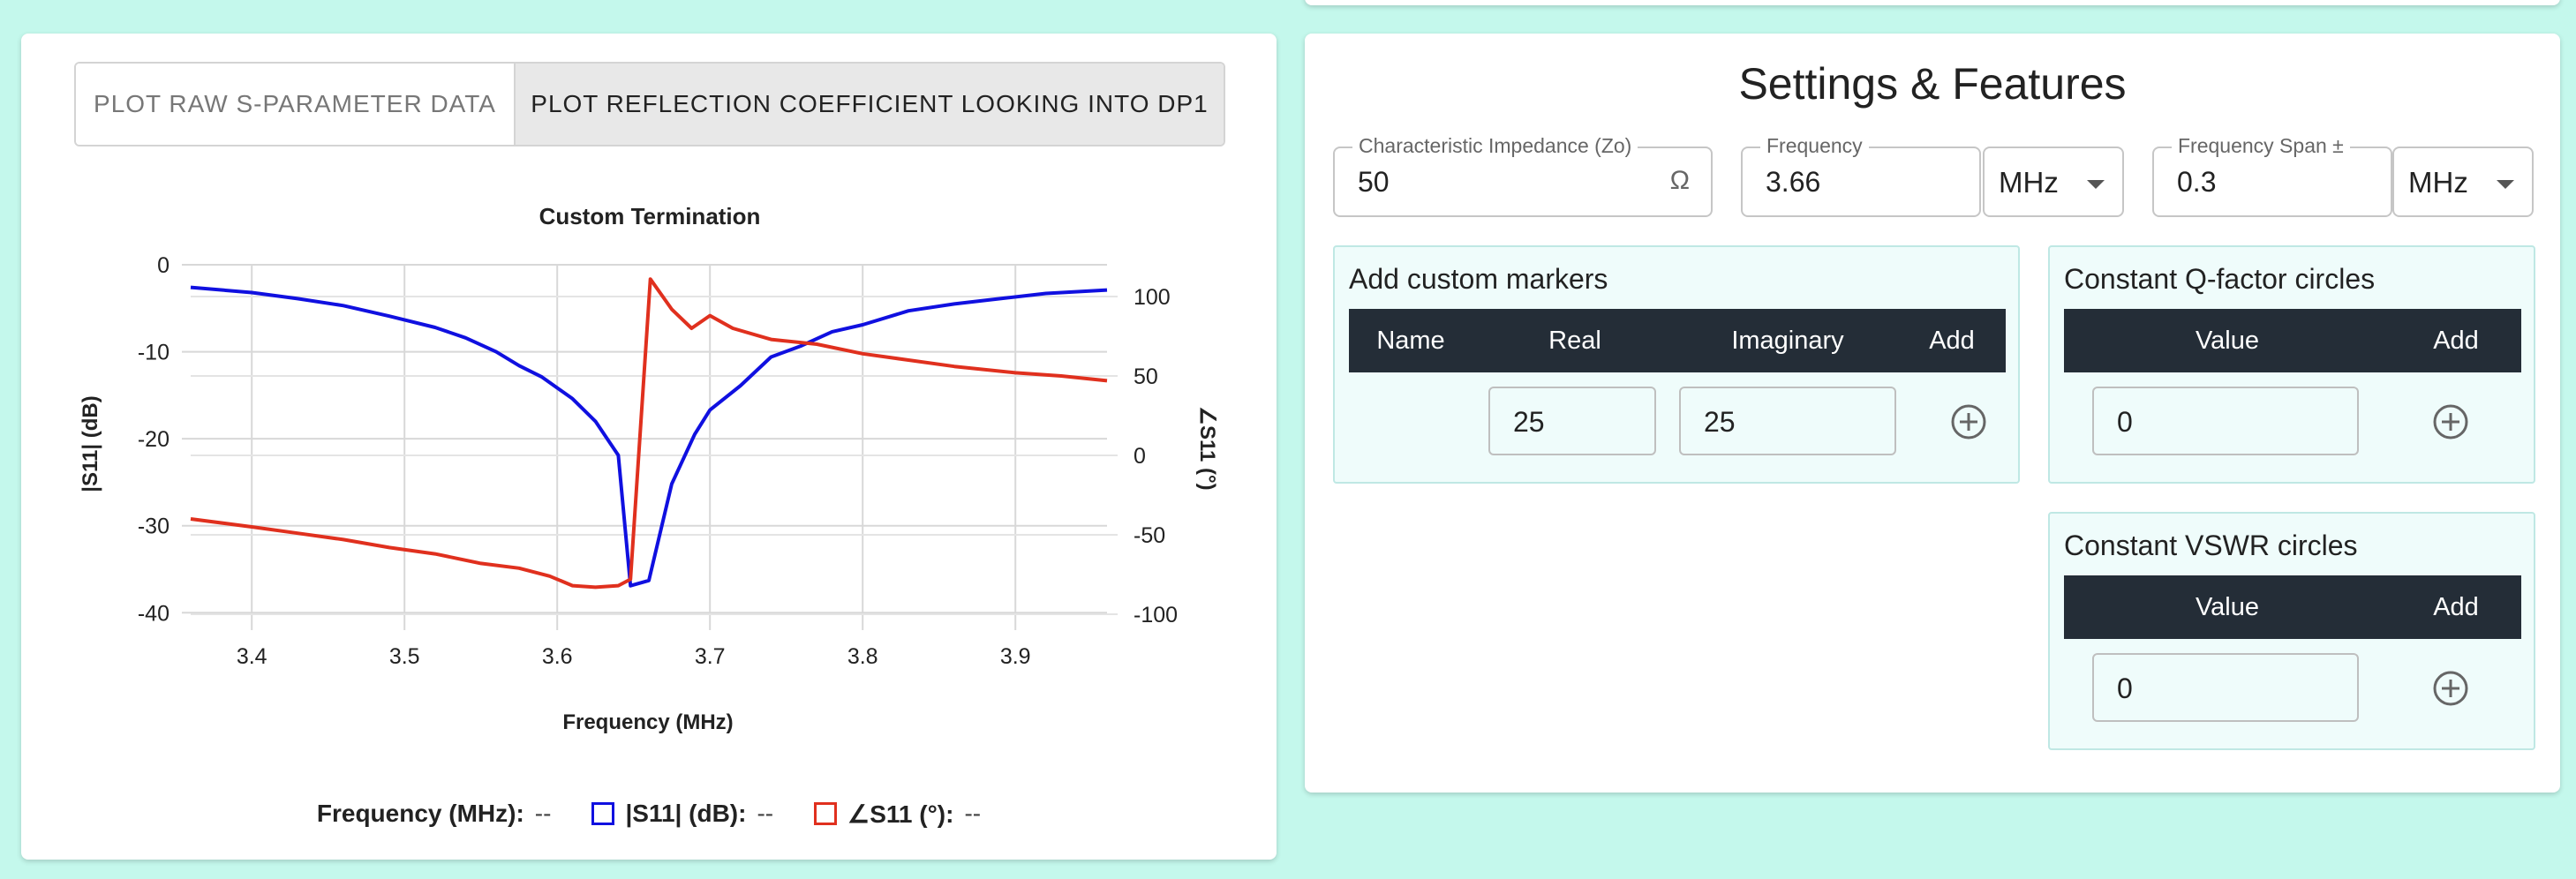  Describe the element at coordinates (973, 813) in the screenshot. I see `readout-angle-value: --` at that location.